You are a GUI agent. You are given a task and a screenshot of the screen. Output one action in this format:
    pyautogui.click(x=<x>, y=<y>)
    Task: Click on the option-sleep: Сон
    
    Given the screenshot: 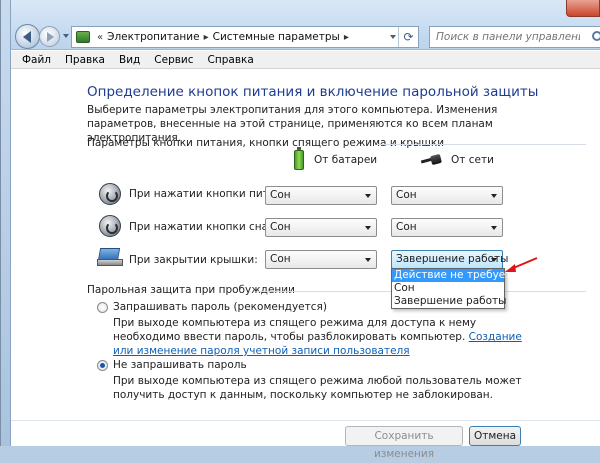 What is the action you would take?
    pyautogui.click(x=448, y=288)
    